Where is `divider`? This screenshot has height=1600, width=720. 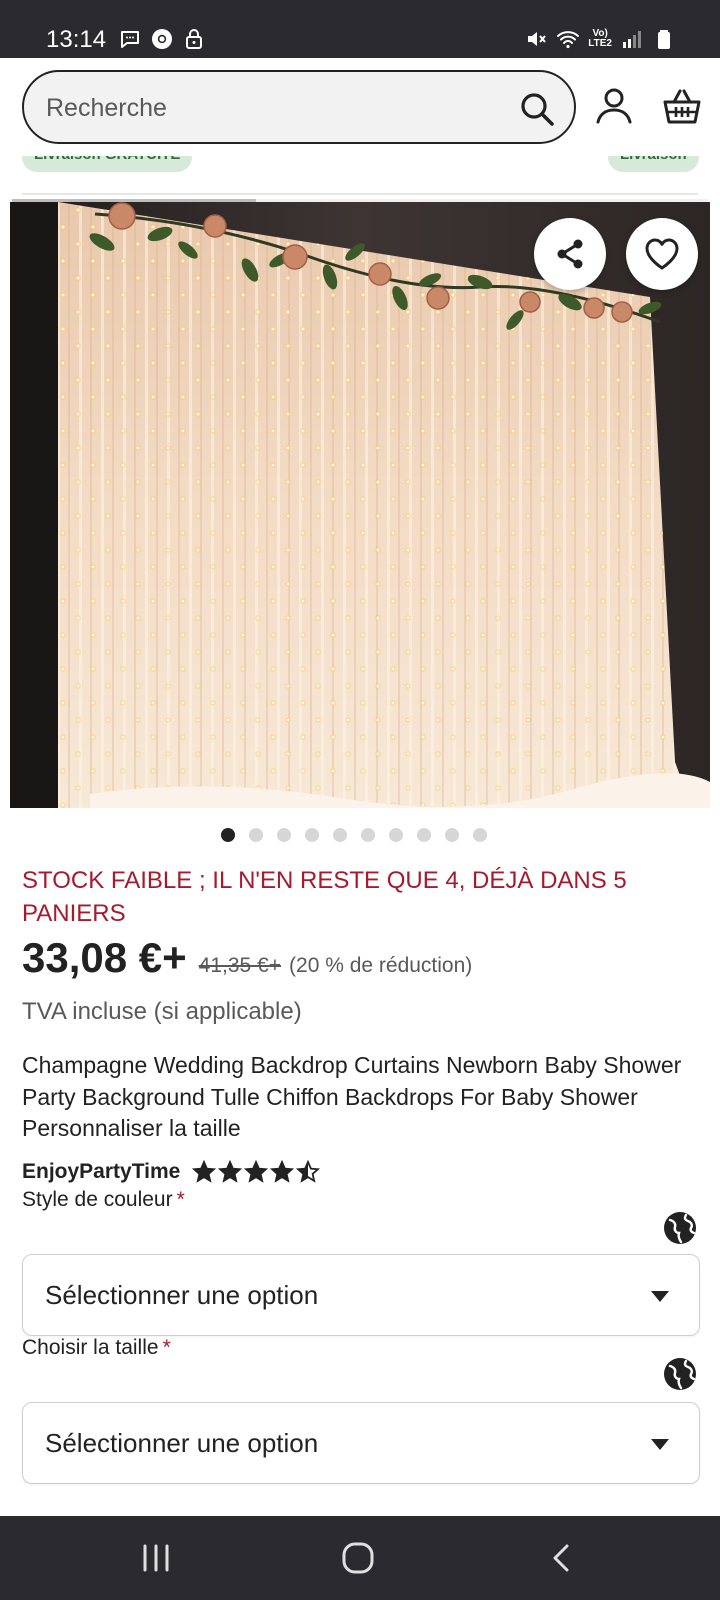 divider is located at coordinates (360, 194).